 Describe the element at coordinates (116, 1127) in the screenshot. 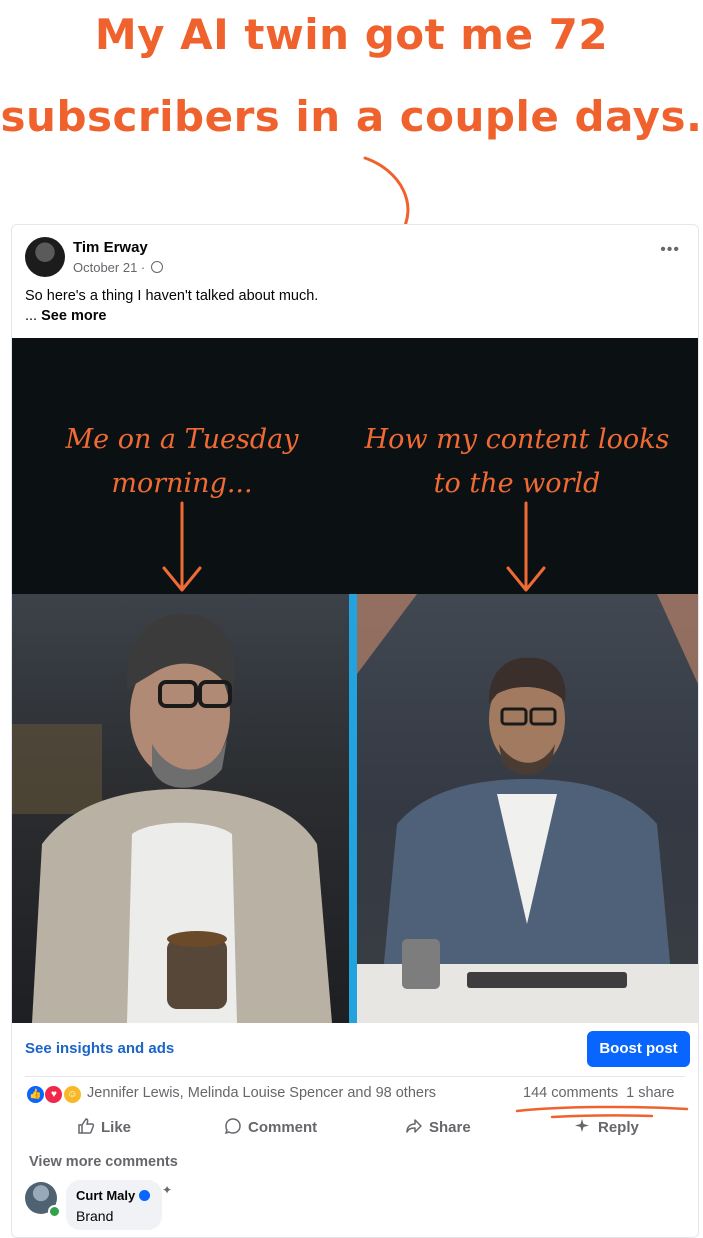

I see `like-label: Like` at that location.